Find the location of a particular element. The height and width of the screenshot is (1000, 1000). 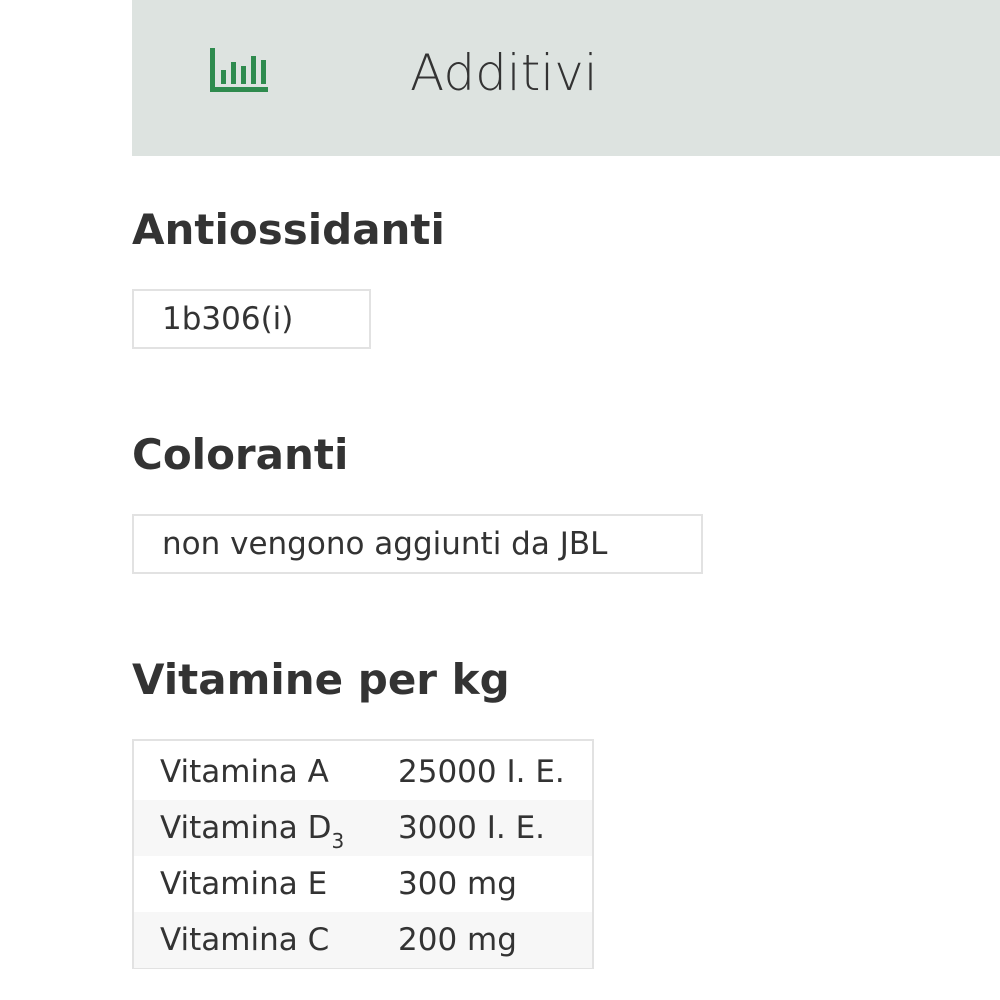

vitamin-name: Vitamina C is located at coordinates (245, 940).